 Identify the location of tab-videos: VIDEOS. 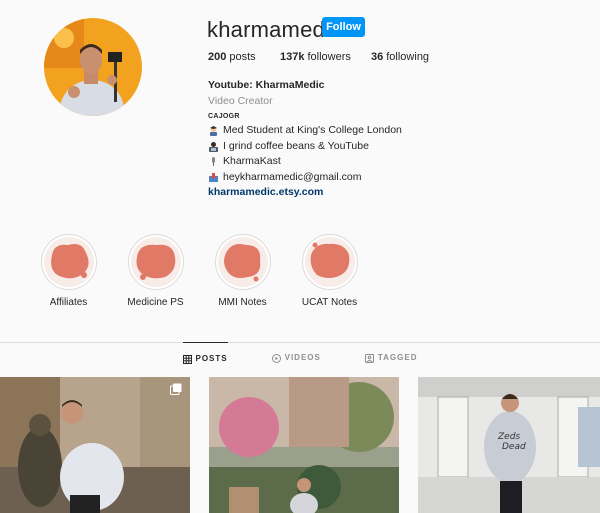
(296, 359).